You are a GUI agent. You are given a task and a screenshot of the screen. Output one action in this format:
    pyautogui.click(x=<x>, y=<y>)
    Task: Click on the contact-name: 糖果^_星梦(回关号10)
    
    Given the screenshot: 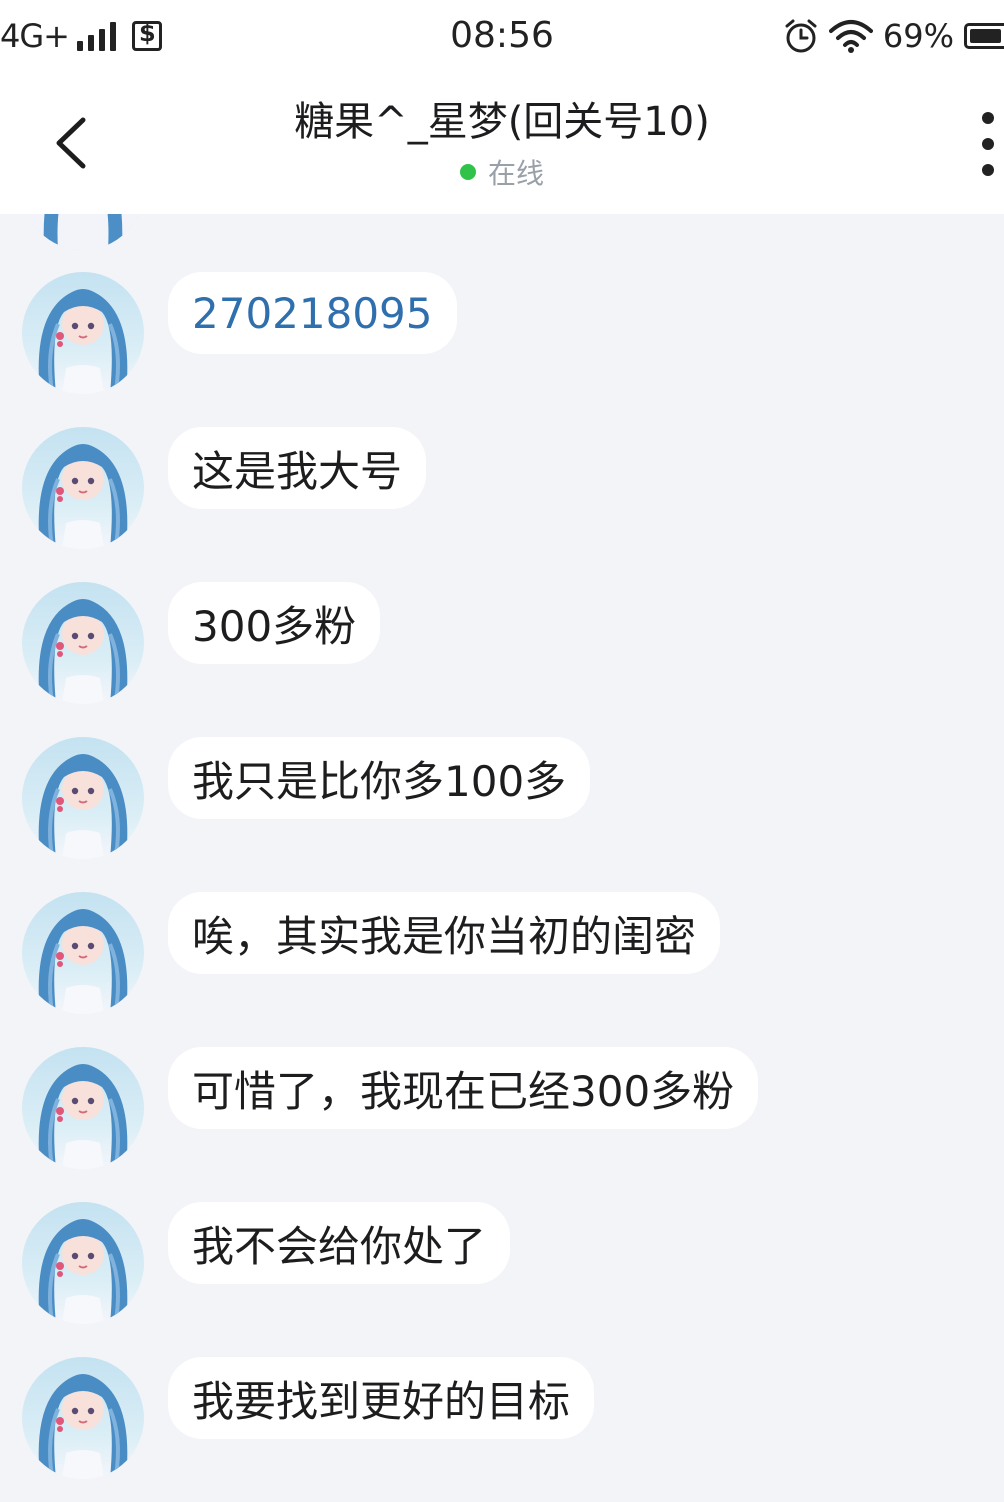 What is the action you would take?
    pyautogui.click(x=502, y=122)
    